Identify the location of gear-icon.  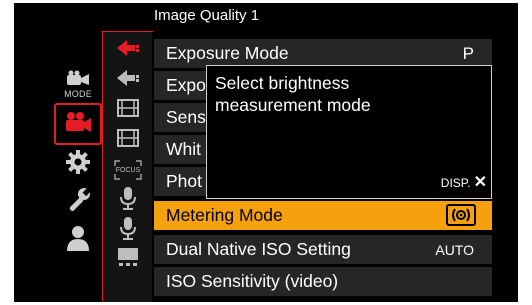
(78, 164).